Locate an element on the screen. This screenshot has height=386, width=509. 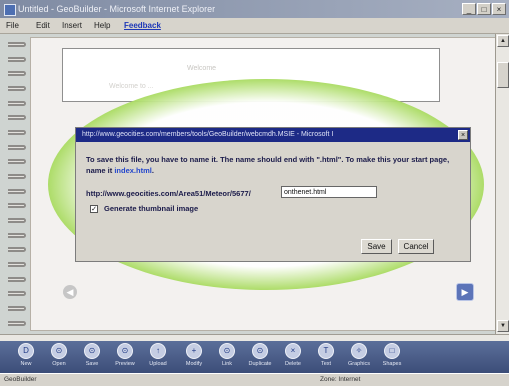
security-zone: Zone: Internet is located at coordinates (340, 379).